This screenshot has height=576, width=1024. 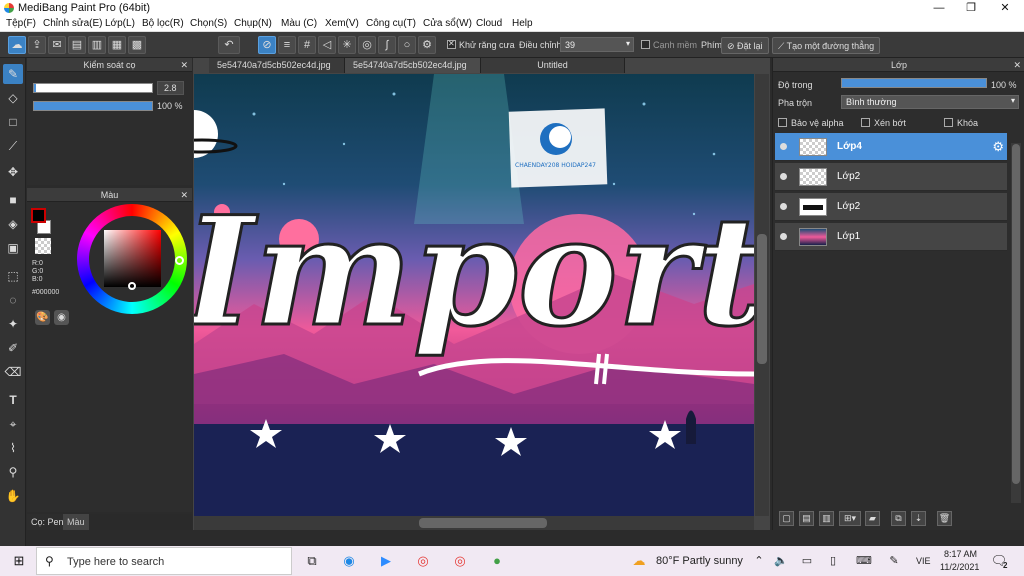 I want to click on cloud-icon: ☁, so click(x=17, y=45).